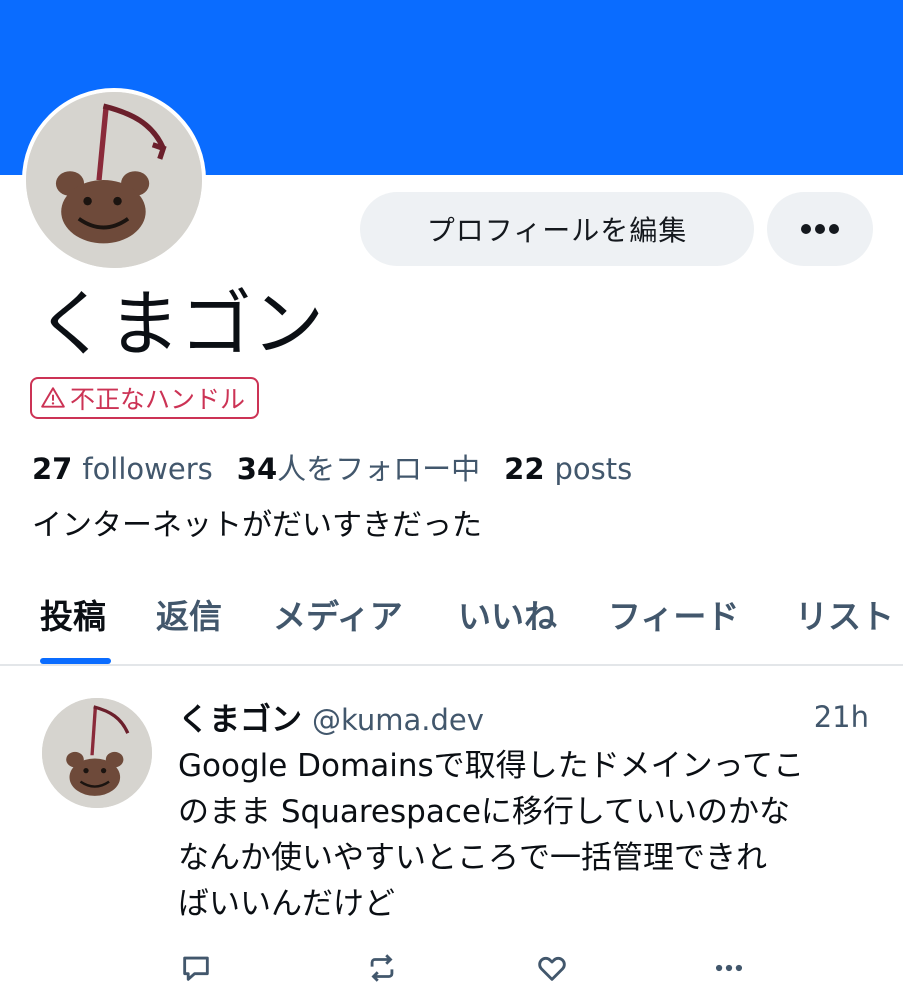 Image resolution: width=903 pixels, height=1000 pixels. Describe the element at coordinates (507, 614) in the screenshot. I see `tab-likes: いいね` at that location.